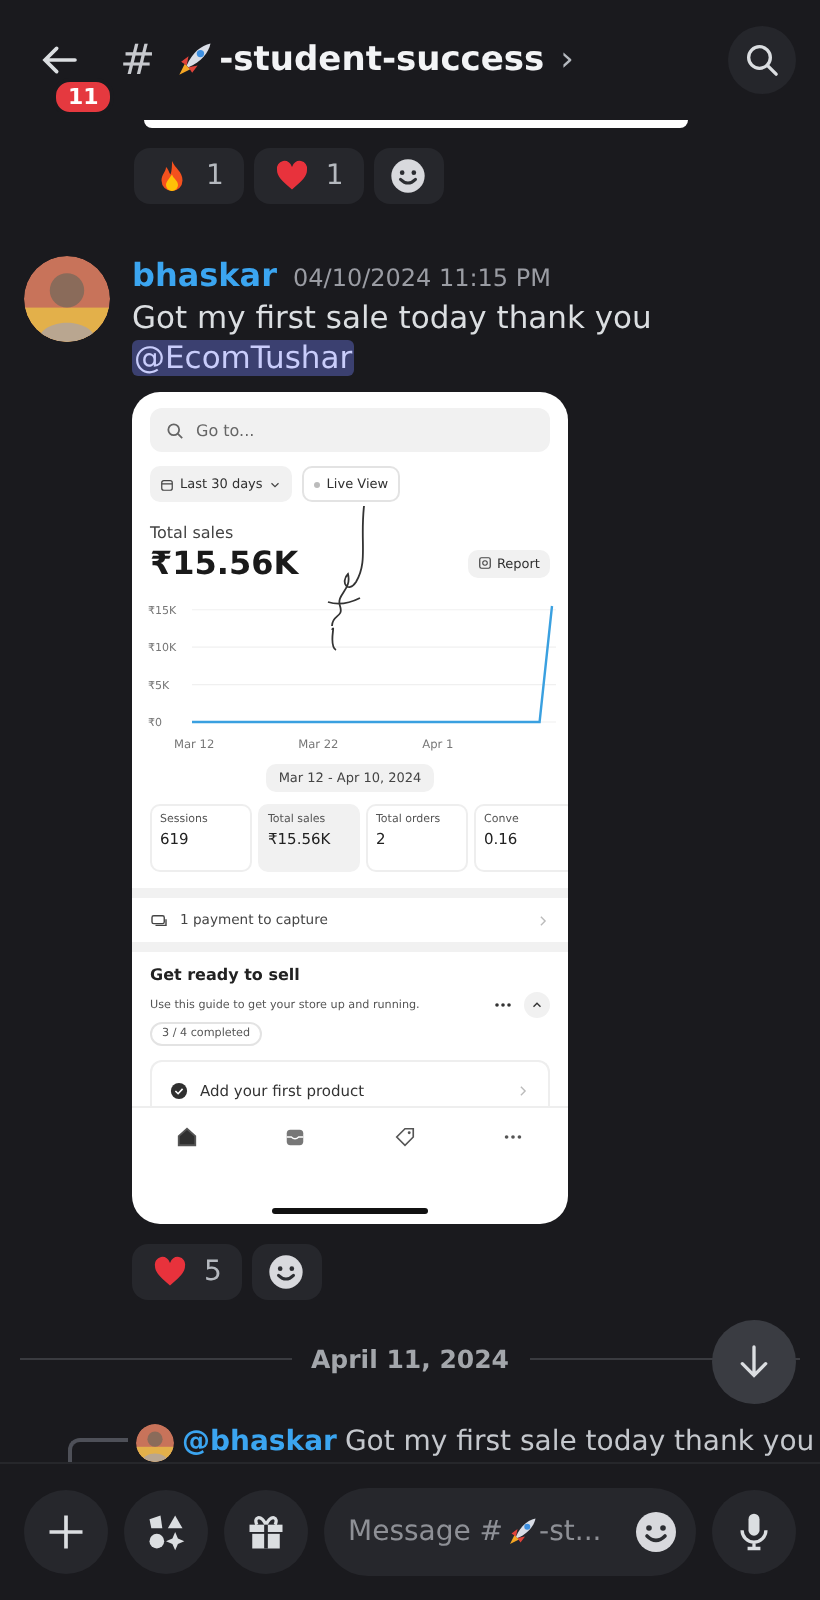  I want to click on search-button, so click(762, 60).